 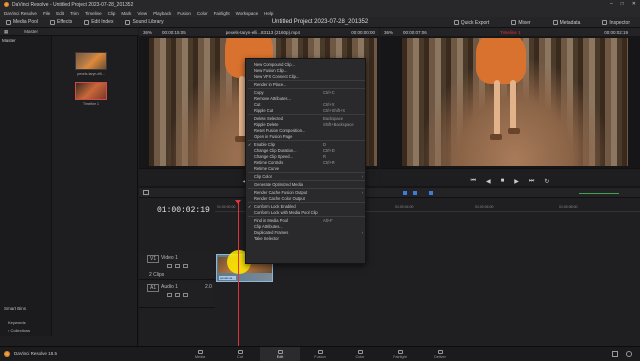 What do you see at coordinates (616, 22) in the screenshot?
I see `inspector-button: Inspector` at bounding box center [616, 22].